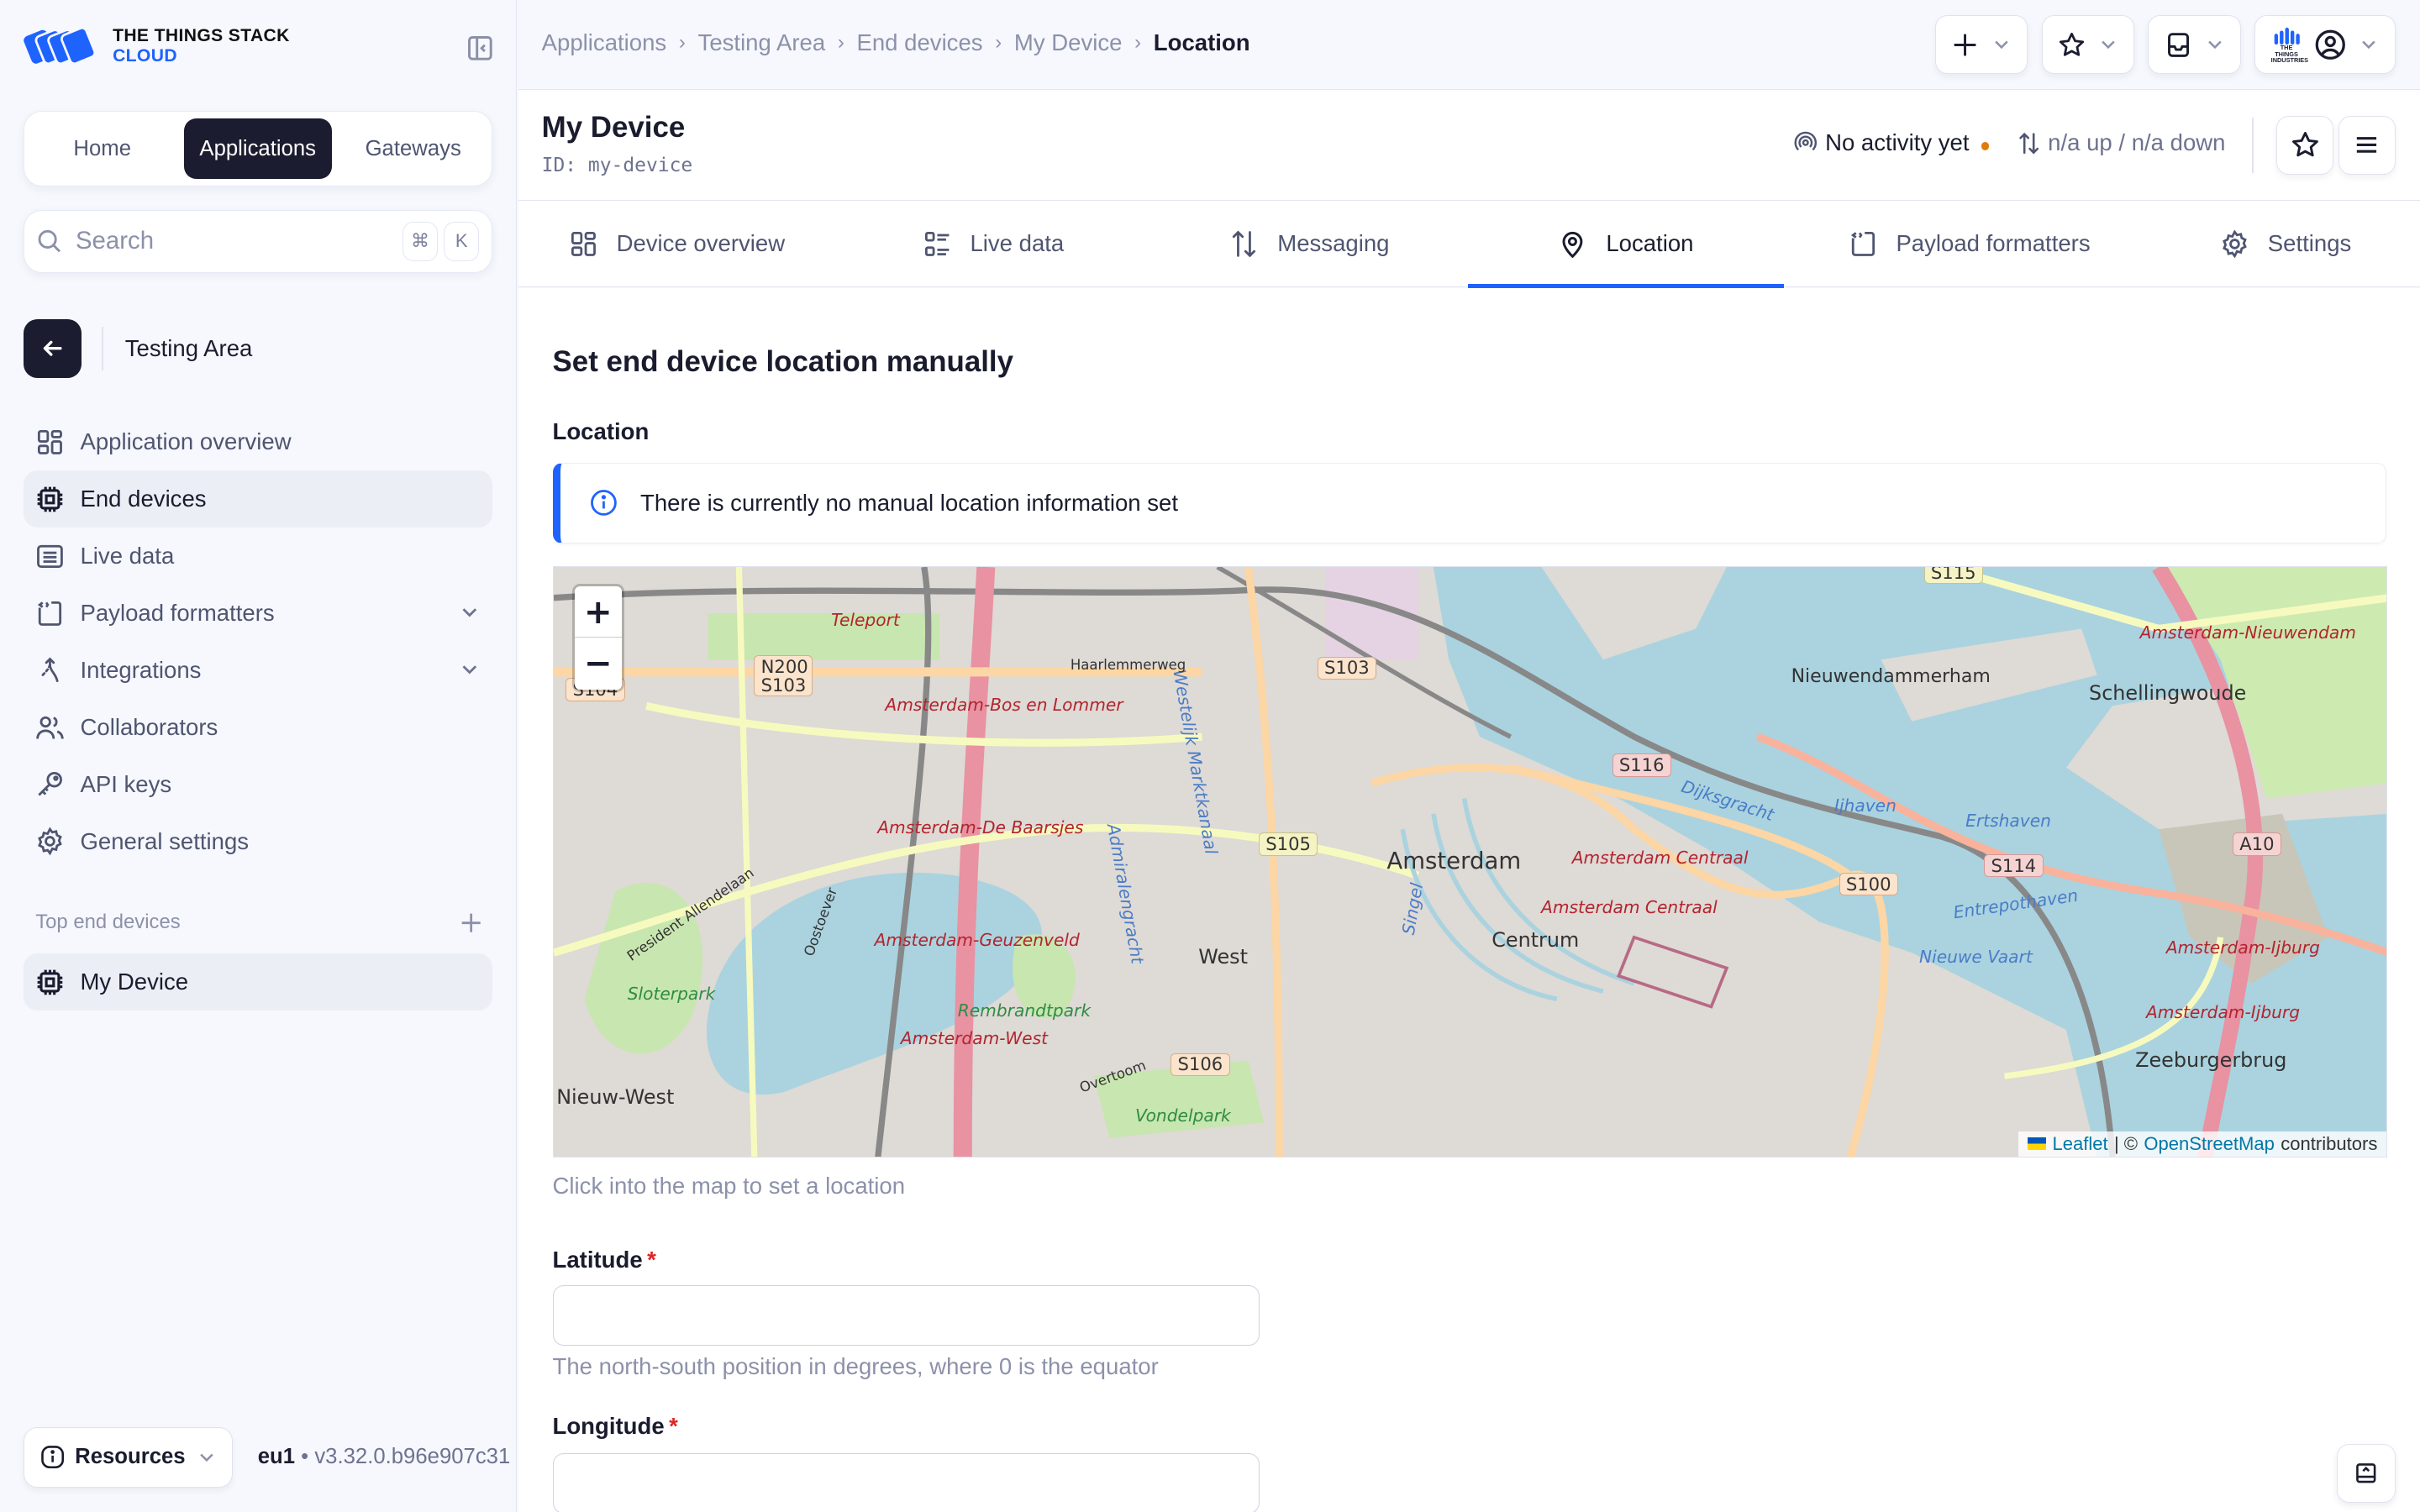 The width and height of the screenshot is (2420, 1512). What do you see at coordinates (1626, 245) in the screenshot?
I see `tab-location: Location` at bounding box center [1626, 245].